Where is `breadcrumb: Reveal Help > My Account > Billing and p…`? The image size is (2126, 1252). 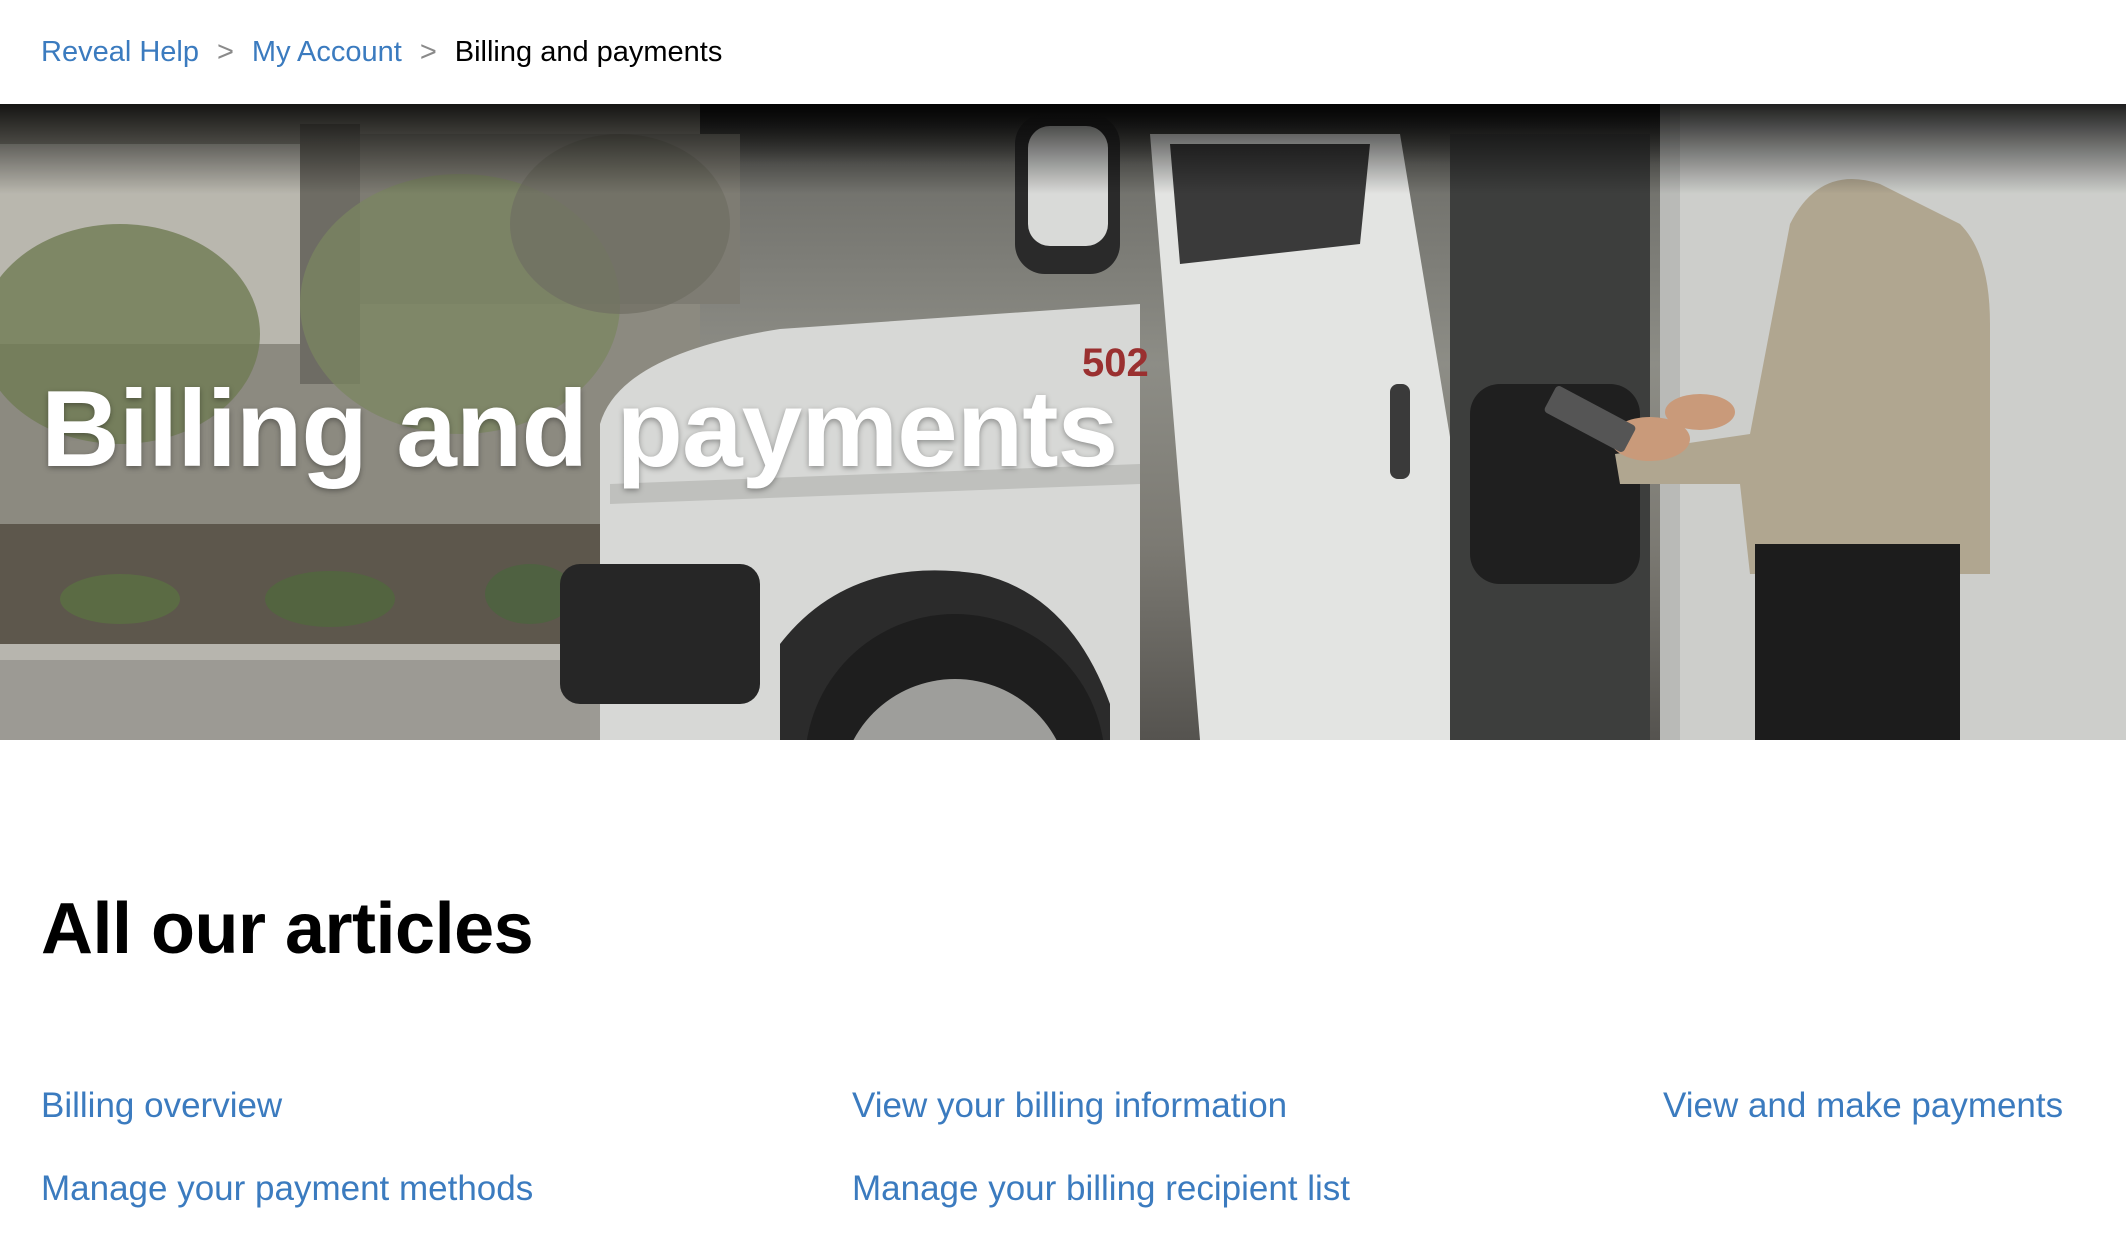
breadcrumb: Reveal Help > My Account > Billing and p… is located at coordinates (1063, 52).